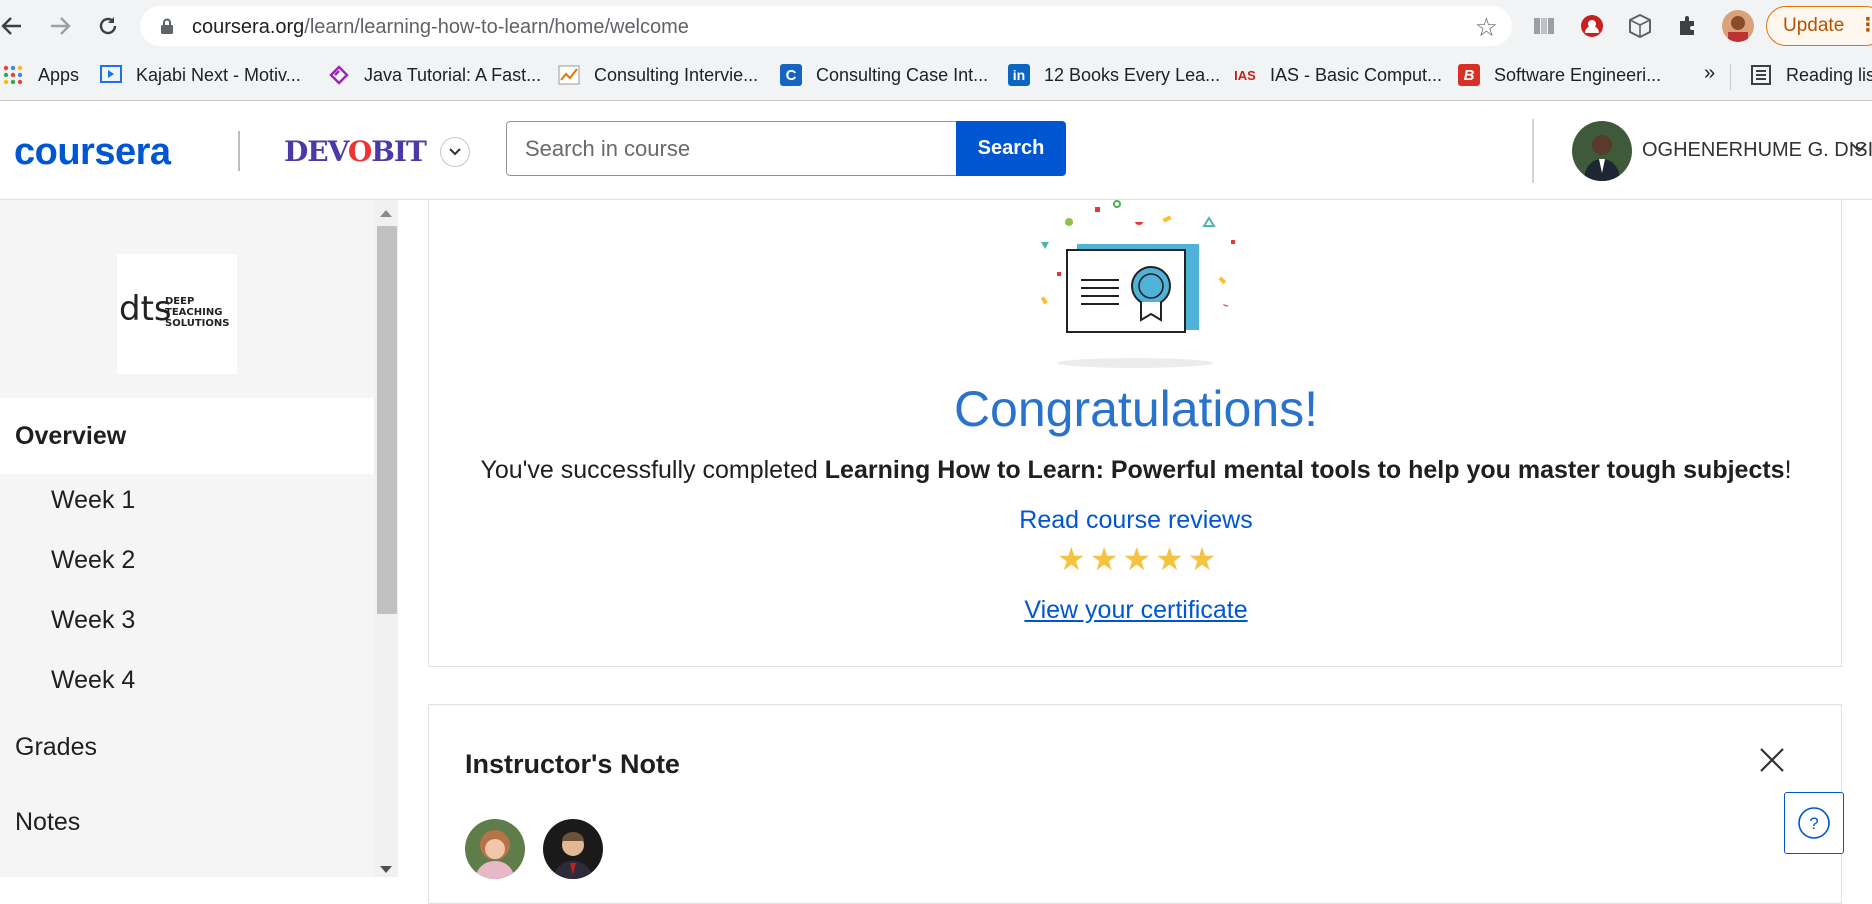 The height and width of the screenshot is (904, 1872). I want to click on help-button: ?, so click(1814, 823).